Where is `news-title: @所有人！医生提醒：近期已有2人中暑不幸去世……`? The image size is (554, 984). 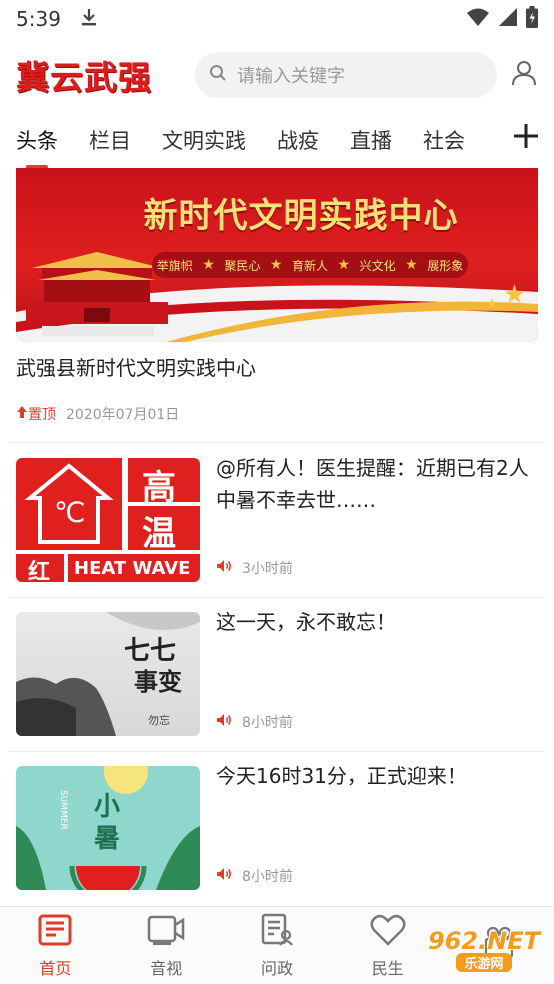
news-title: @所有人！医生提醒：近期已有2人中暑不幸去世…… is located at coordinates (372, 484).